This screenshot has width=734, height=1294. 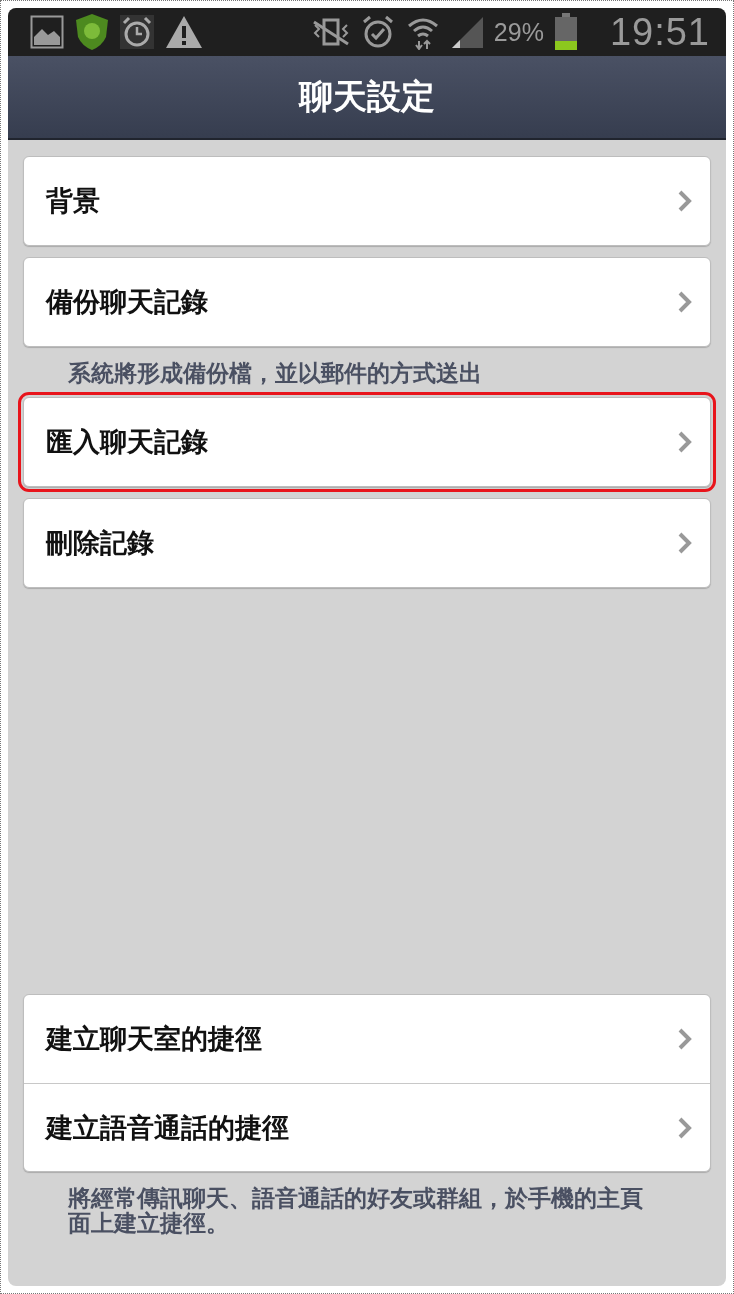 What do you see at coordinates (659, 32) in the screenshot?
I see `clock-time: 19:51` at bounding box center [659, 32].